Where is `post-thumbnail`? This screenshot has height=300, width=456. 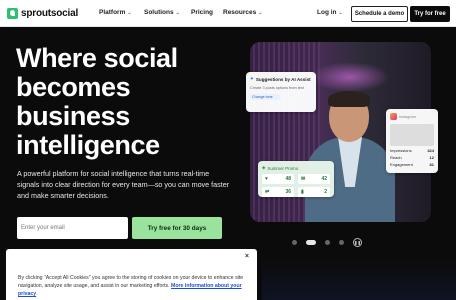
post-thumbnail is located at coordinates (412, 135).